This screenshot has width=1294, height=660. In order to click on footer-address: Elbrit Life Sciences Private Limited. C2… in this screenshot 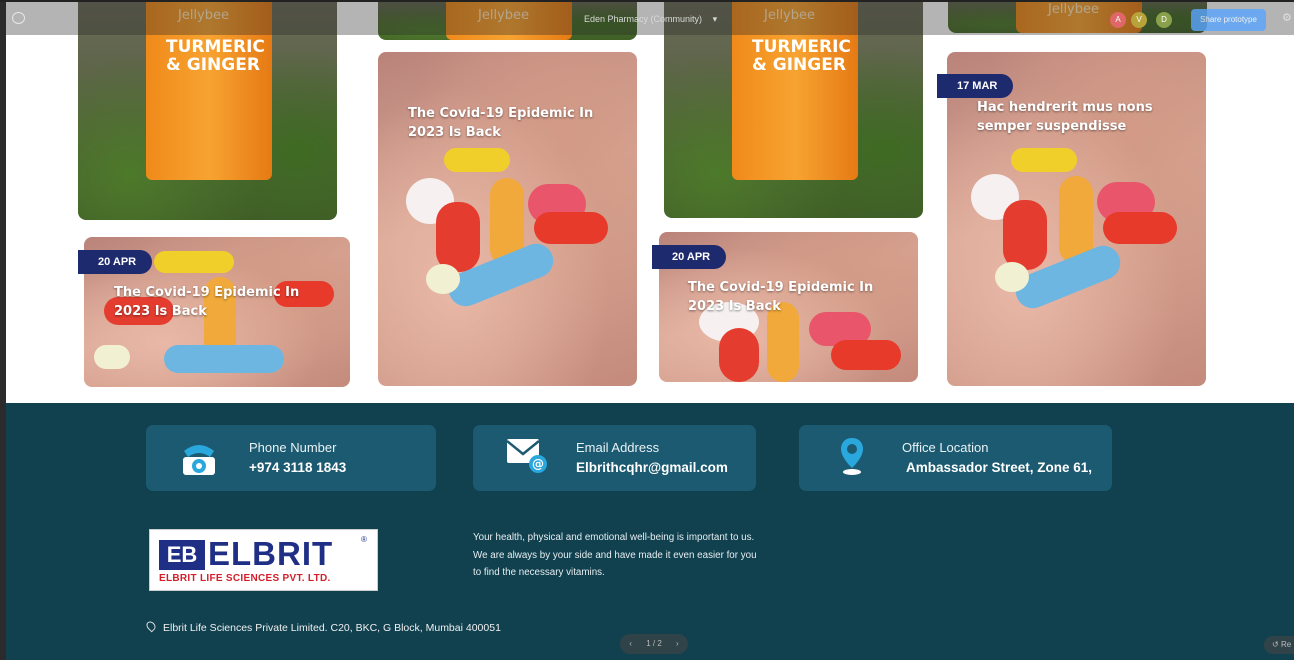, I will do `click(332, 628)`.